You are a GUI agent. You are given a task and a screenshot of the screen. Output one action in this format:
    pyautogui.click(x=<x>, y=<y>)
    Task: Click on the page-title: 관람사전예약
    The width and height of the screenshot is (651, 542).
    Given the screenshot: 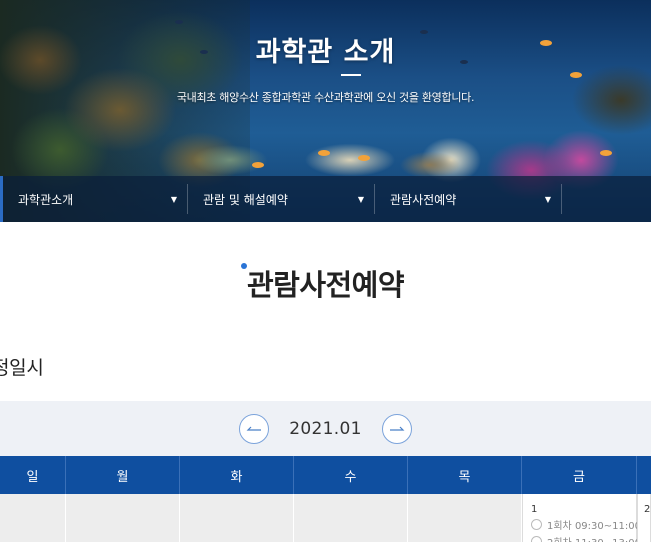 What is the action you would take?
    pyautogui.click(x=322, y=283)
    